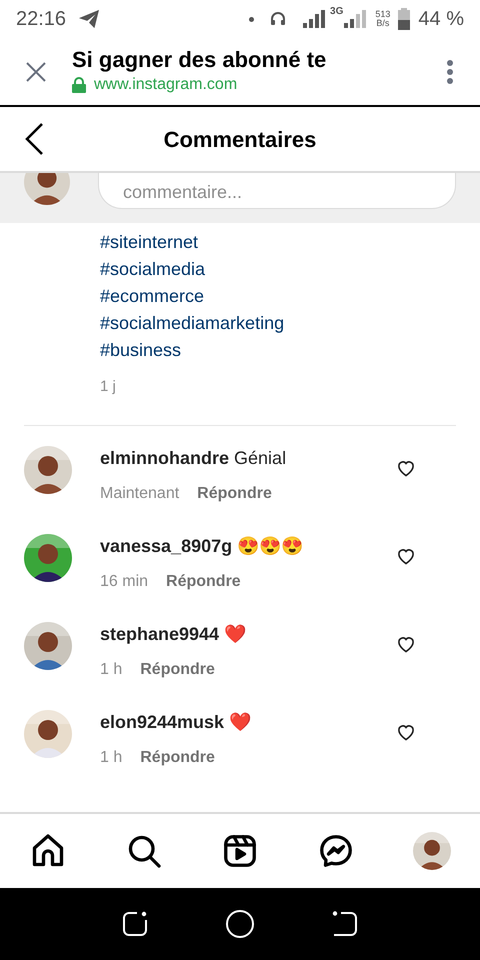 Image resolution: width=480 pixels, height=960 pixels. What do you see at coordinates (441, 19) in the screenshot?
I see `battery-level: 44 %` at bounding box center [441, 19].